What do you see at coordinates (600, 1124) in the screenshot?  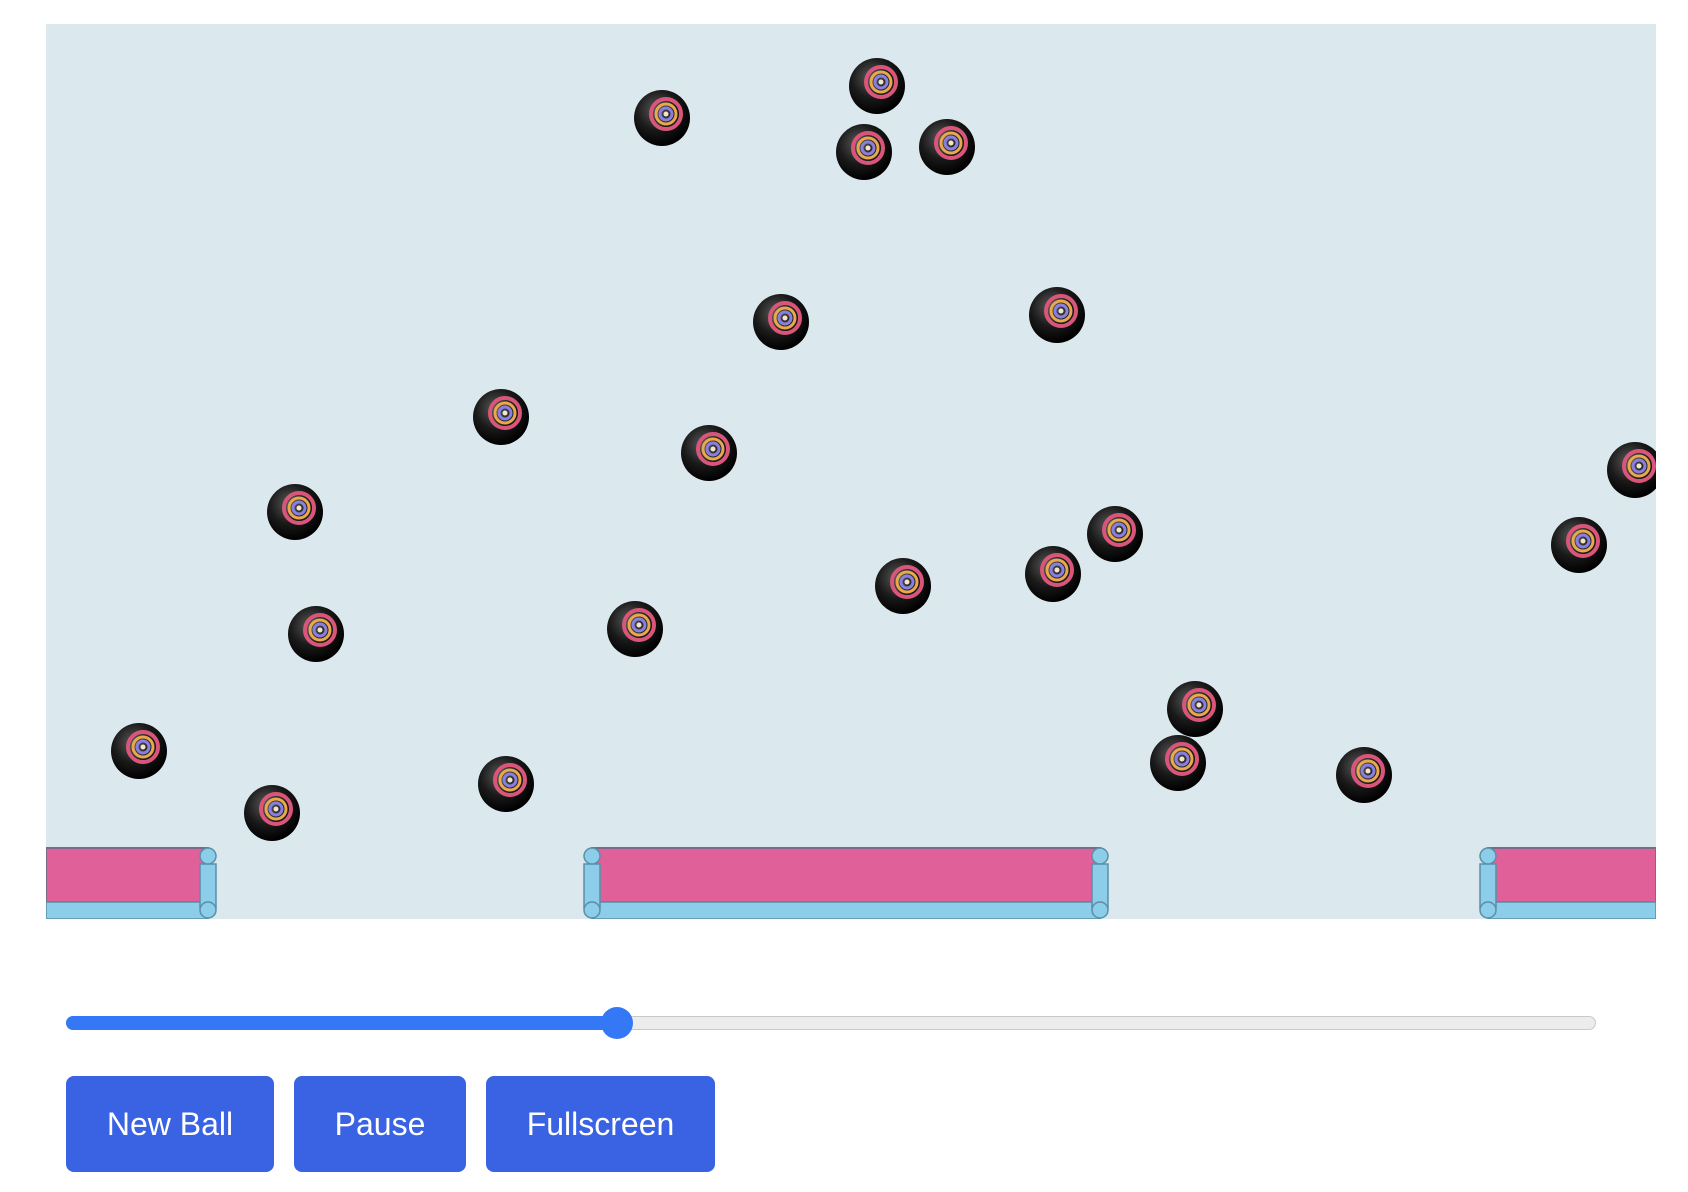 I see `fullscreen-button: Fullscreen` at bounding box center [600, 1124].